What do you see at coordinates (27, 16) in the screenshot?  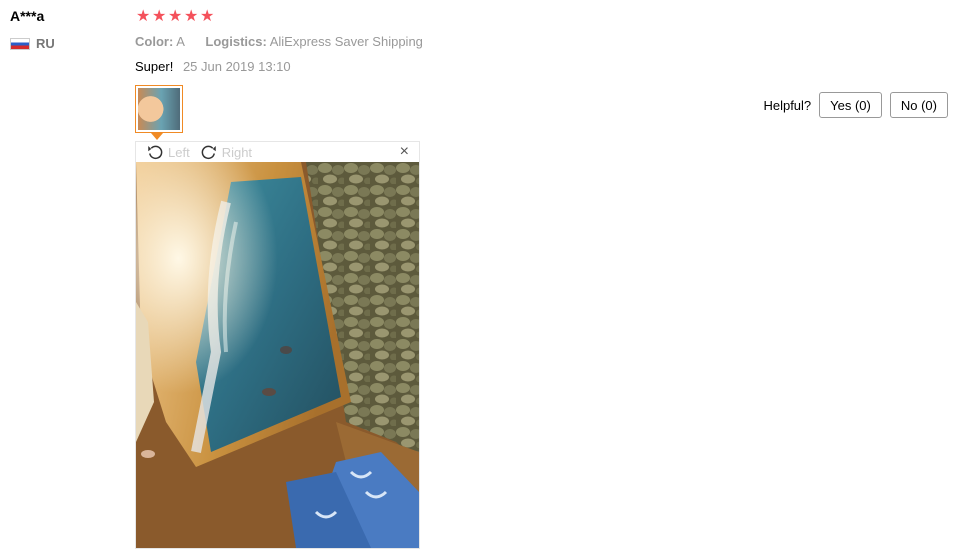 I see `reviewer-name: A***a` at bounding box center [27, 16].